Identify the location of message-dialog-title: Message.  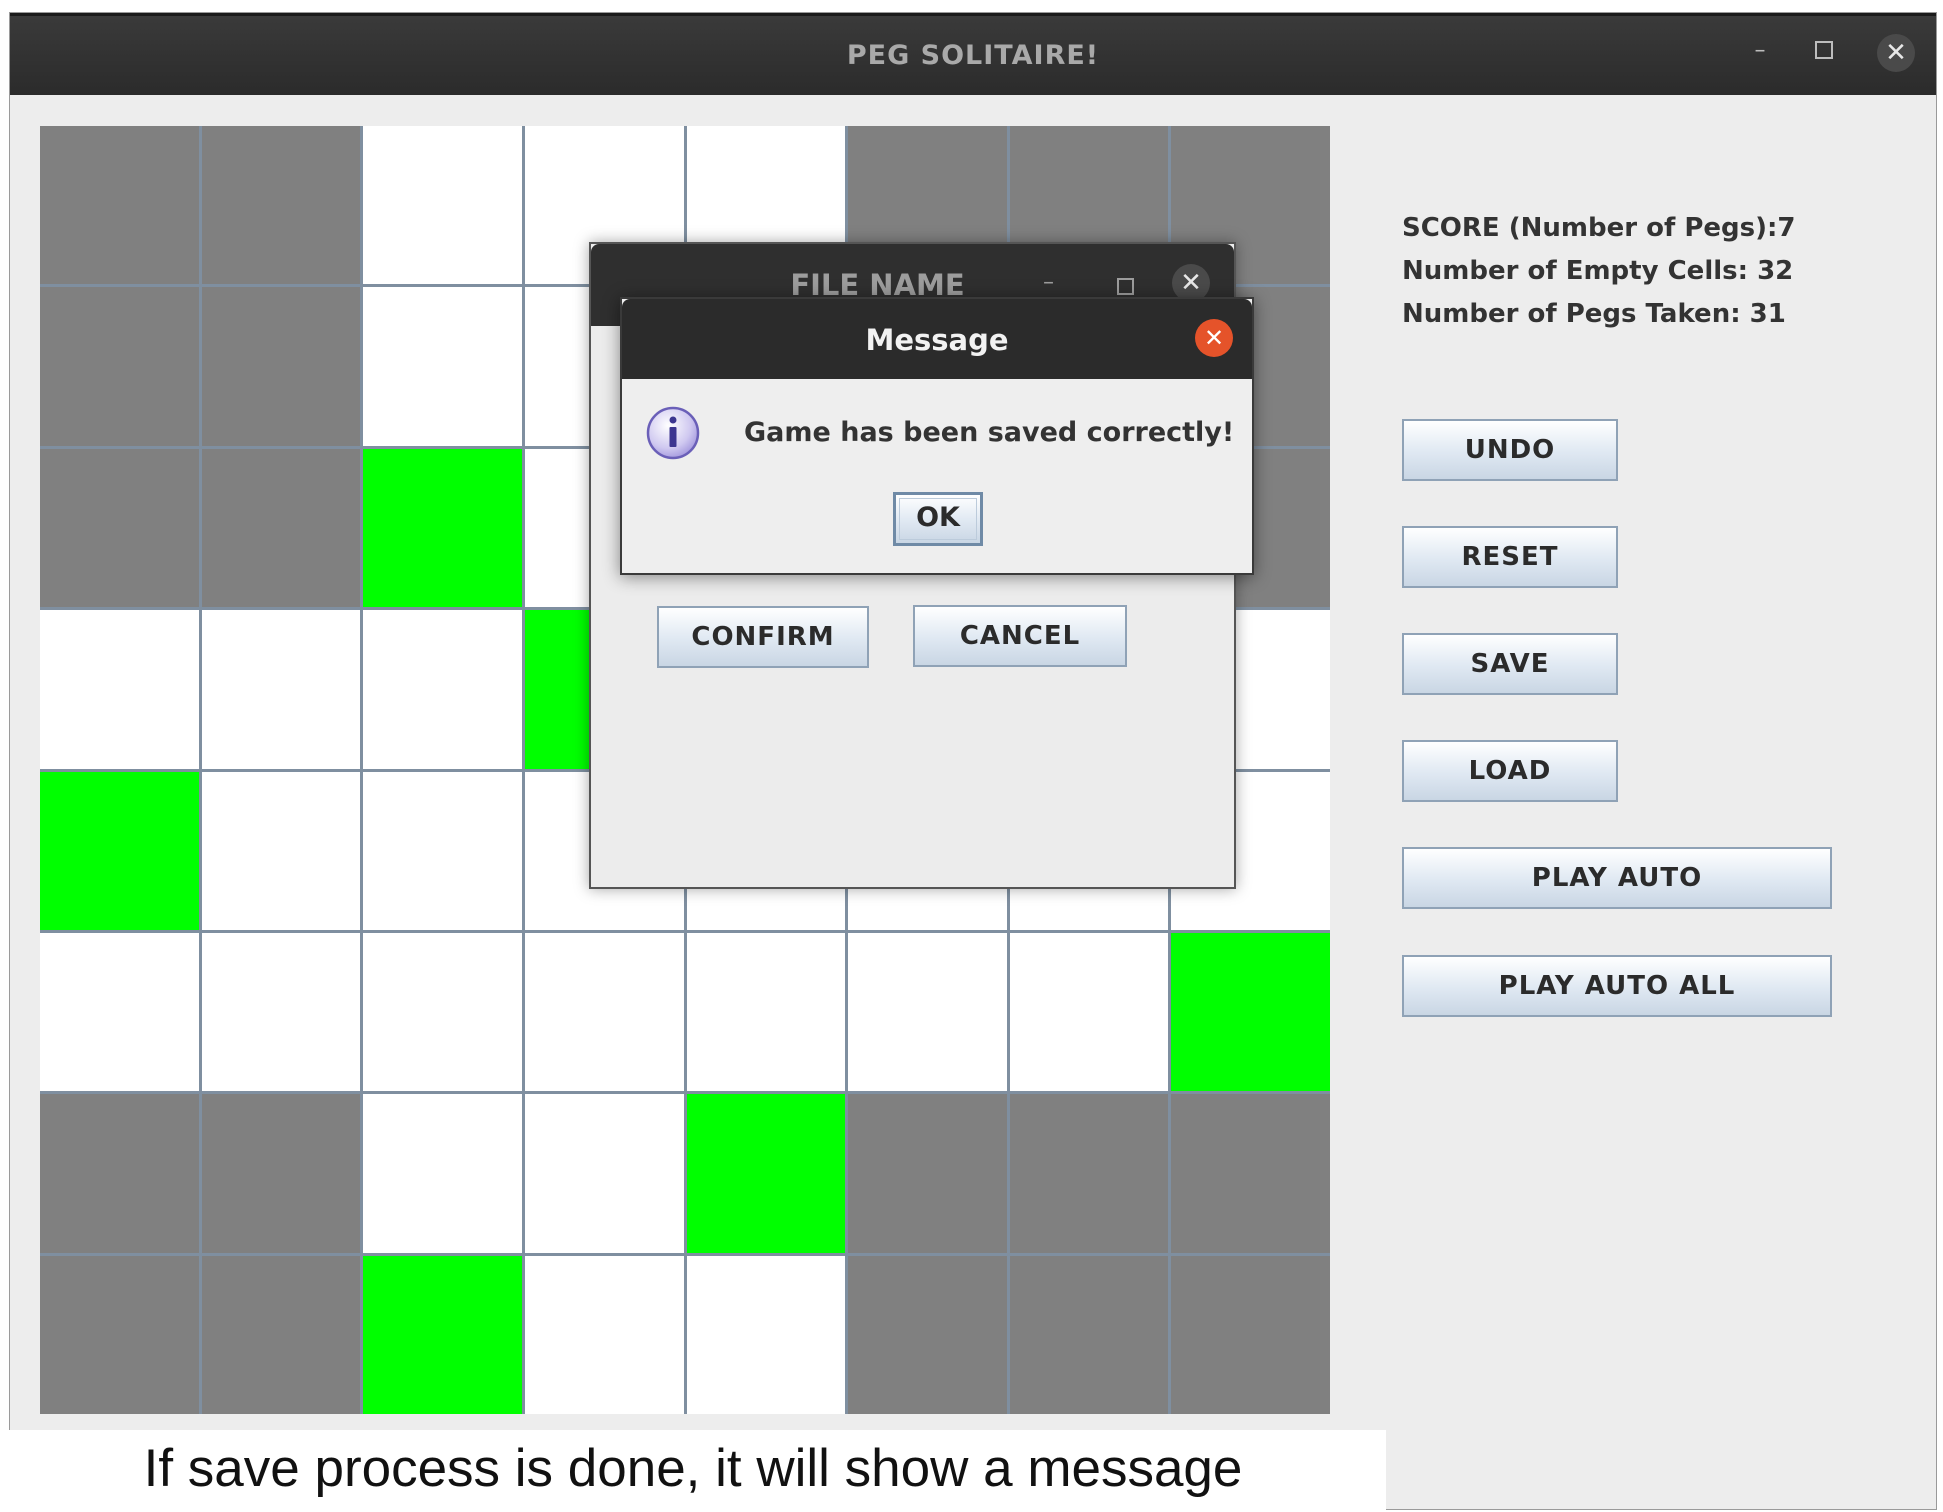
(937, 340).